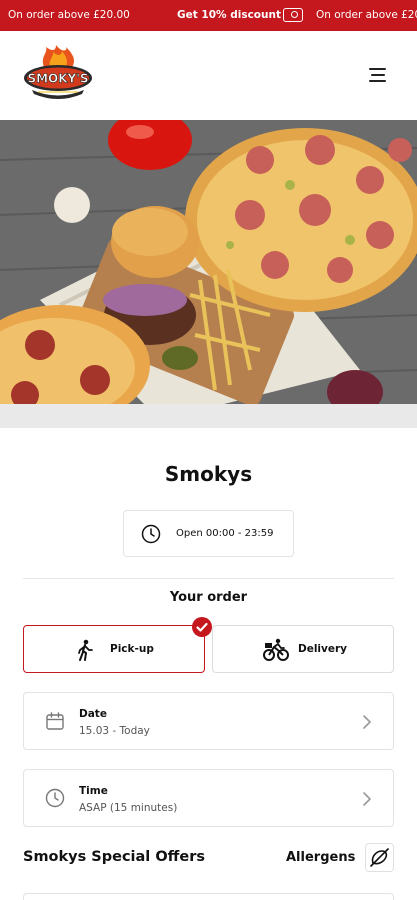 Image resolution: width=417 pixels, height=900 pixels. What do you see at coordinates (208, 798) in the screenshot?
I see `time-selector: Time ASAP (15 minutes)` at bounding box center [208, 798].